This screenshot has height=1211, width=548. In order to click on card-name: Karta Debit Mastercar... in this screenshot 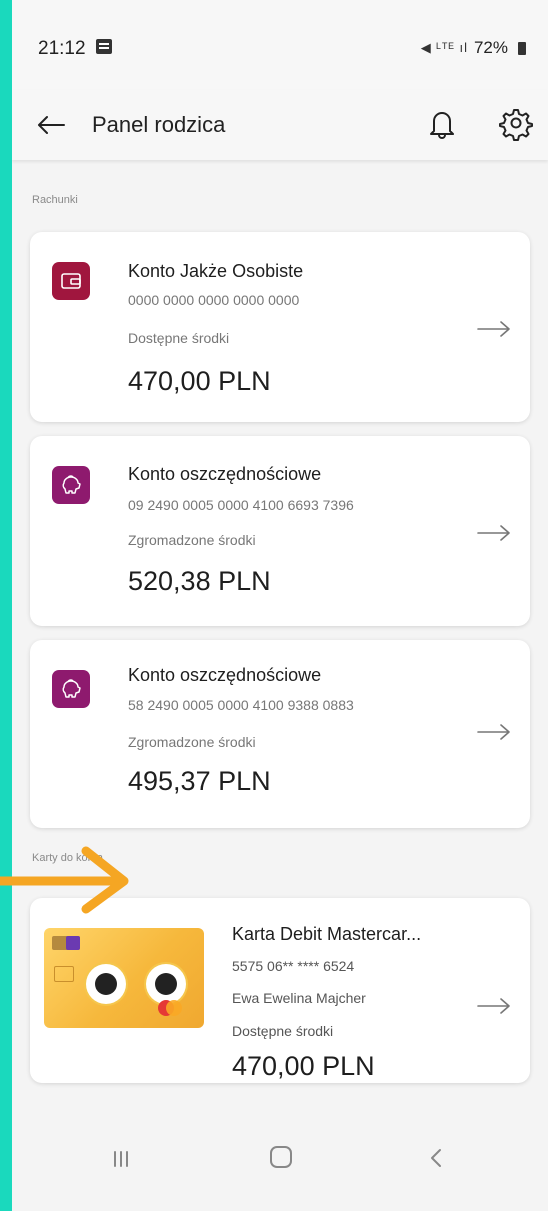, I will do `click(327, 934)`.